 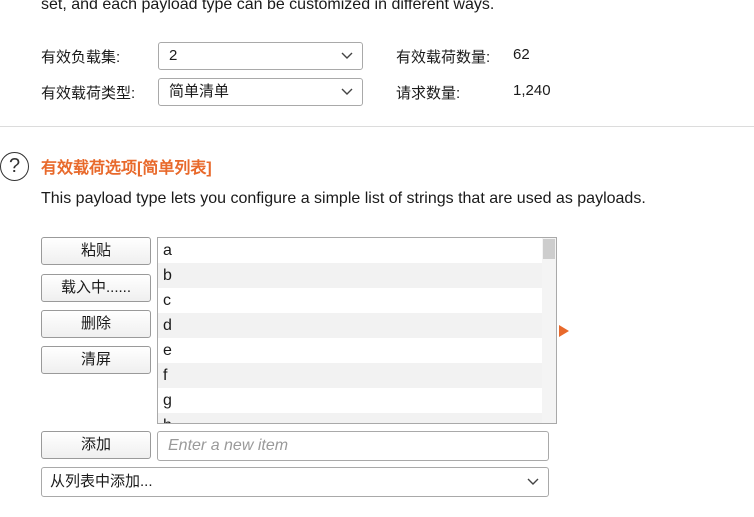 I want to click on payload-set-select: 2, so click(x=260, y=56).